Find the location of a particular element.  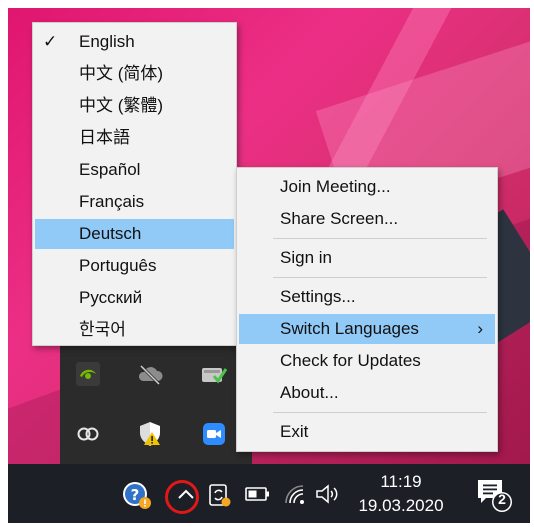

language-item-spanish: Español is located at coordinates (134, 170).